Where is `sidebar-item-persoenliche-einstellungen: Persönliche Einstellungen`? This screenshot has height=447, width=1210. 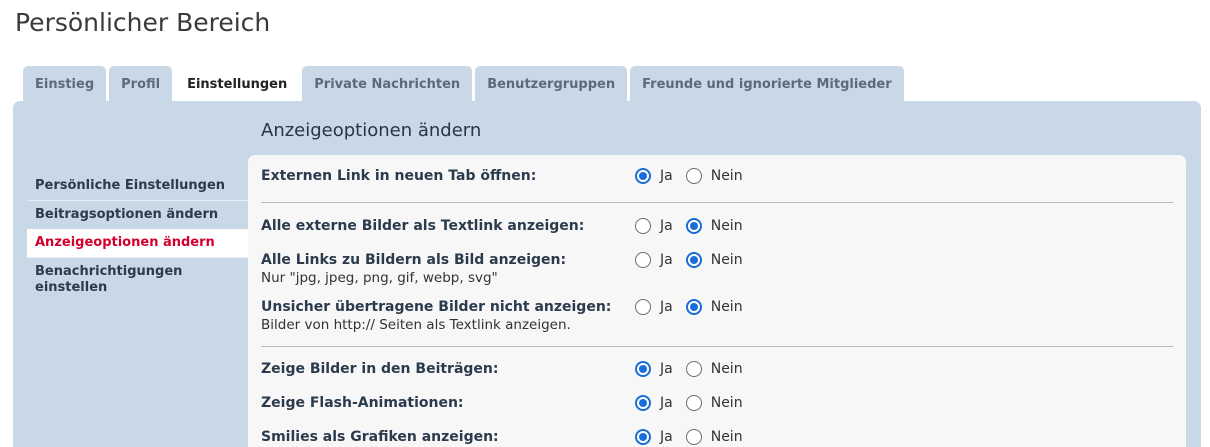
sidebar-item-persoenliche-einstellungen: Persönliche Einstellungen is located at coordinates (137, 186).